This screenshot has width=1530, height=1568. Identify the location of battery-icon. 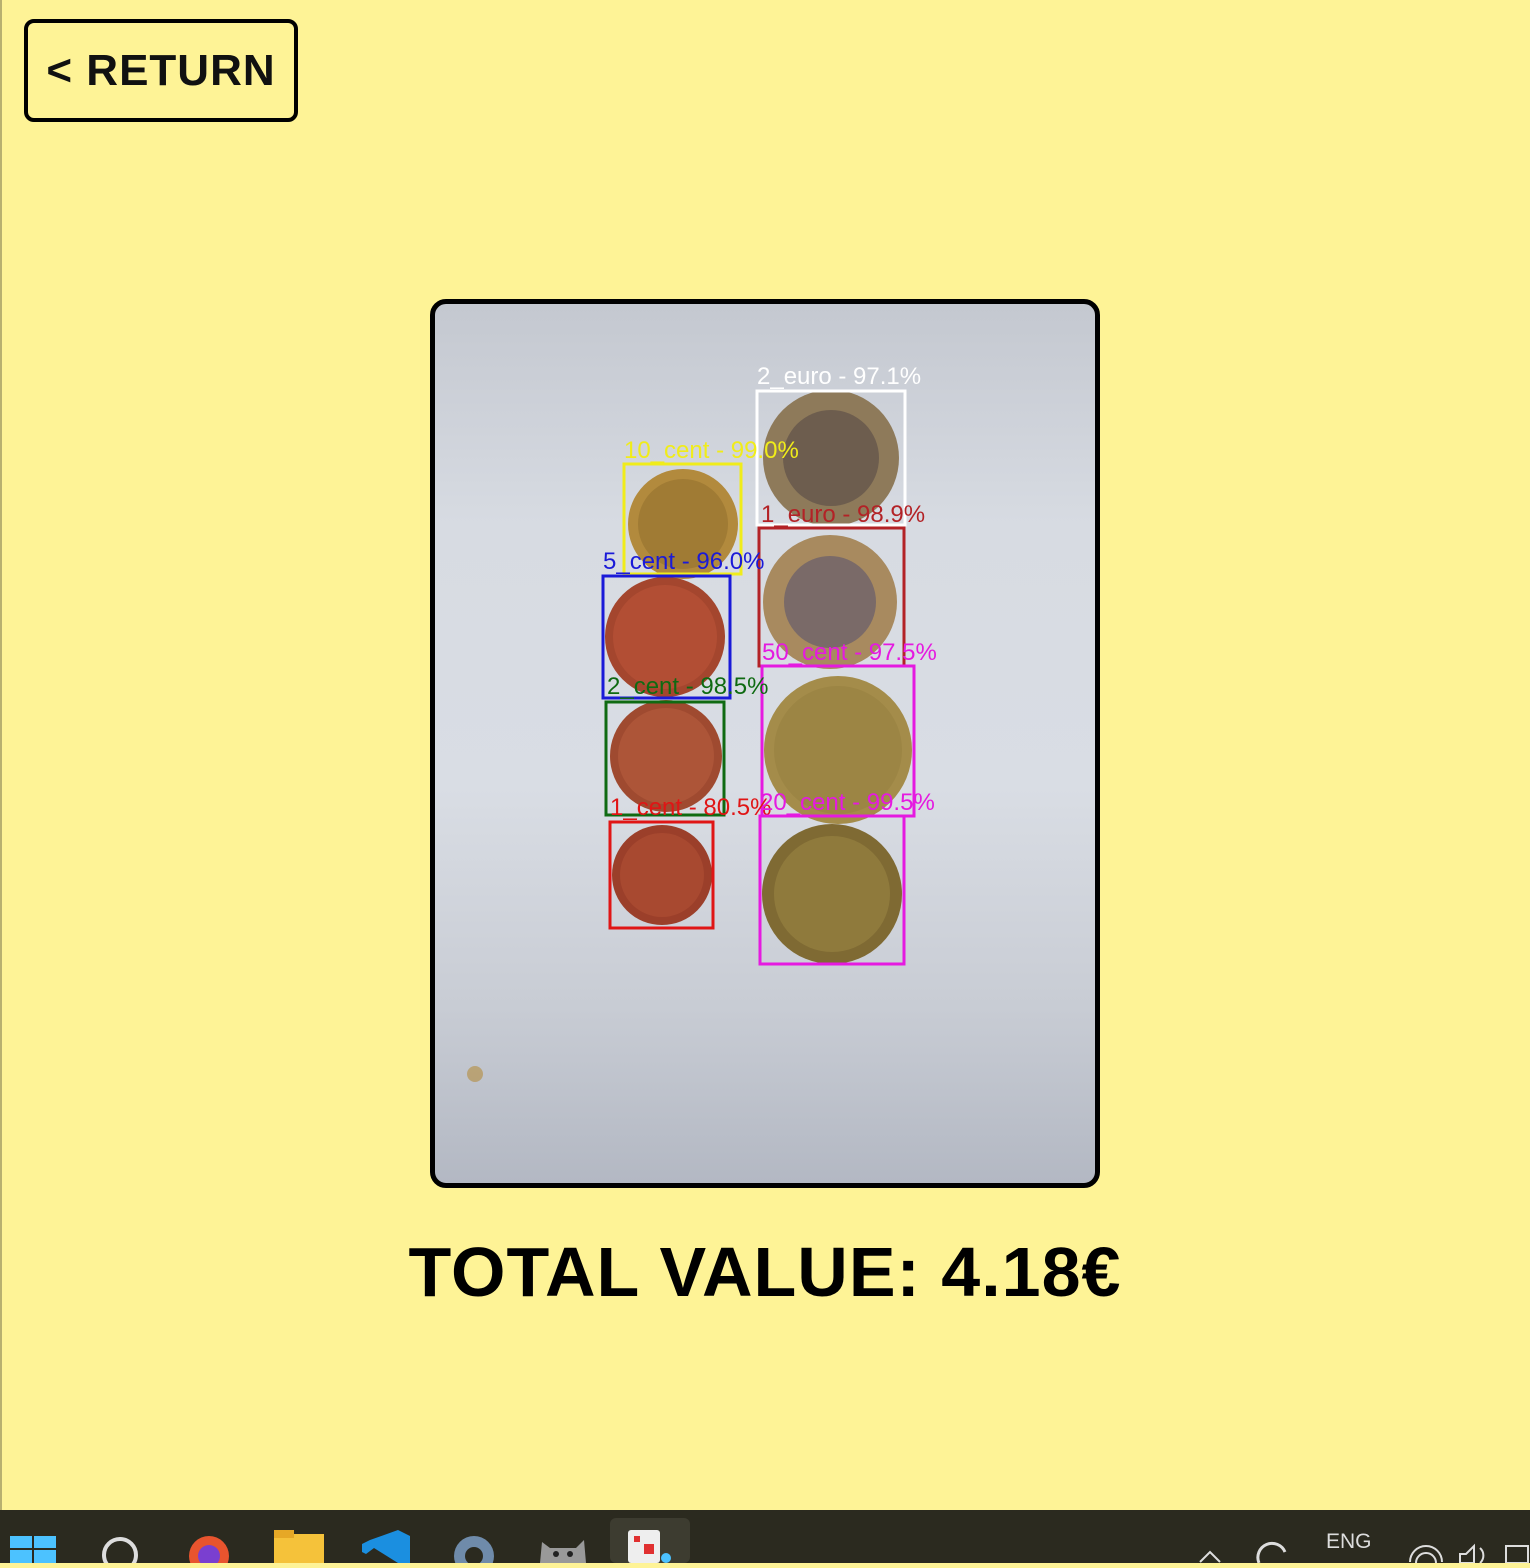
(1517, 1537).